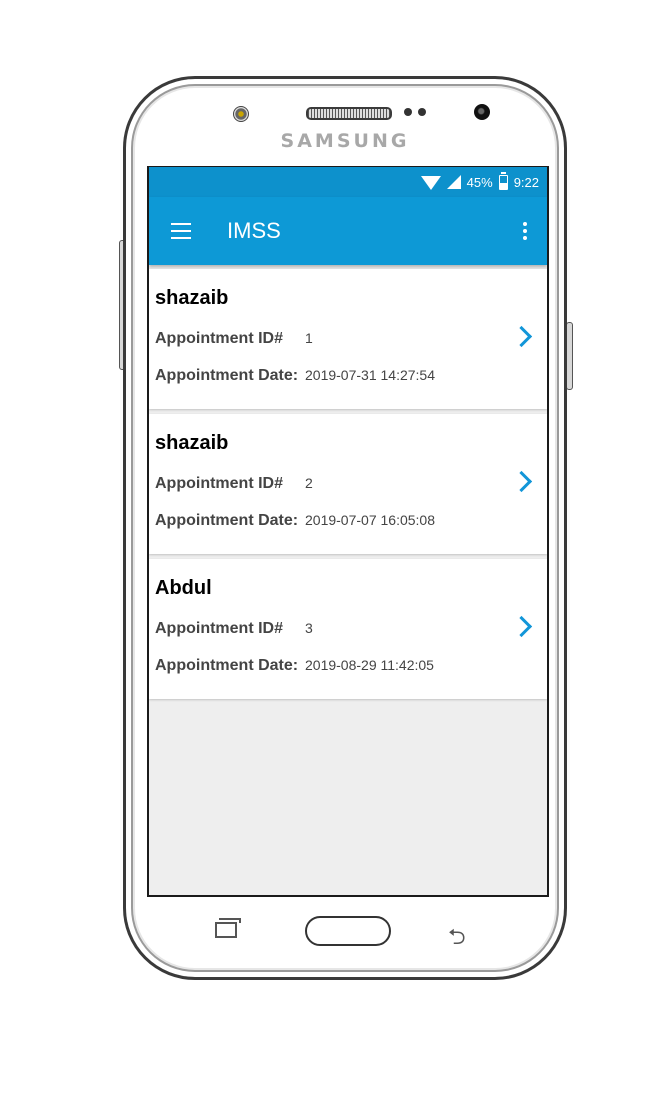  What do you see at coordinates (345, 141) in the screenshot?
I see `brand-logo: SAMSUNG` at bounding box center [345, 141].